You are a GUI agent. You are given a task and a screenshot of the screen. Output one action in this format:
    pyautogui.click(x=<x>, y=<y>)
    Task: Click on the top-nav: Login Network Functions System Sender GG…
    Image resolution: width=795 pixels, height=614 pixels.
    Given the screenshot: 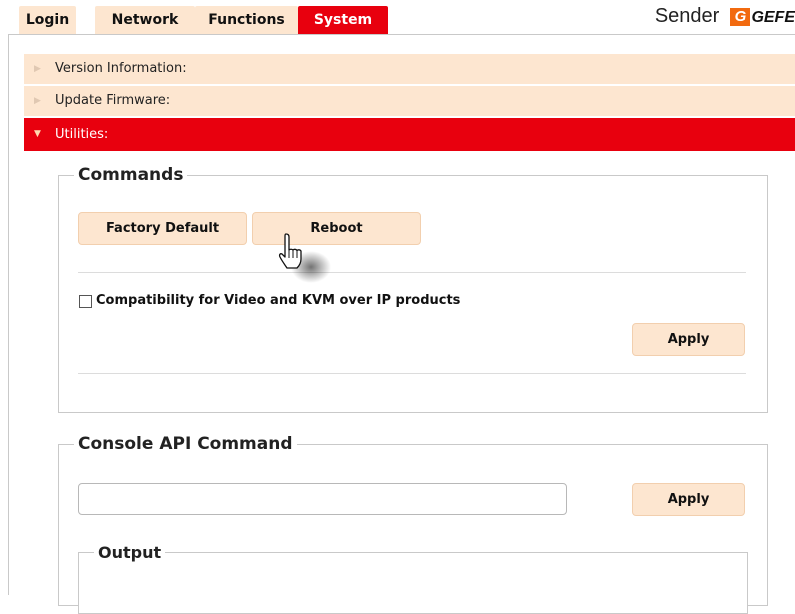 What is the action you would take?
    pyautogui.click(x=397, y=17)
    